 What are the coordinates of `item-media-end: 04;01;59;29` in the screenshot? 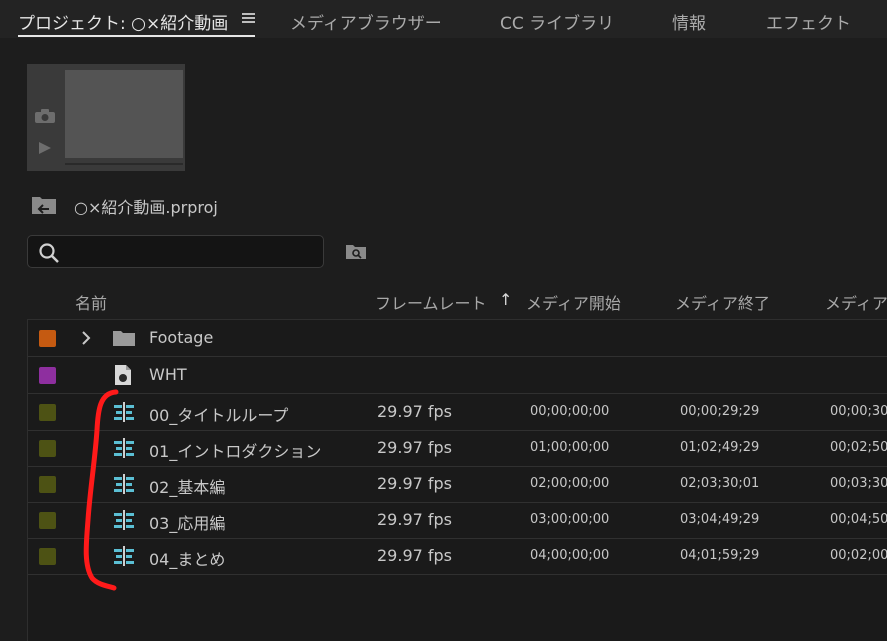 It's located at (720, 555).